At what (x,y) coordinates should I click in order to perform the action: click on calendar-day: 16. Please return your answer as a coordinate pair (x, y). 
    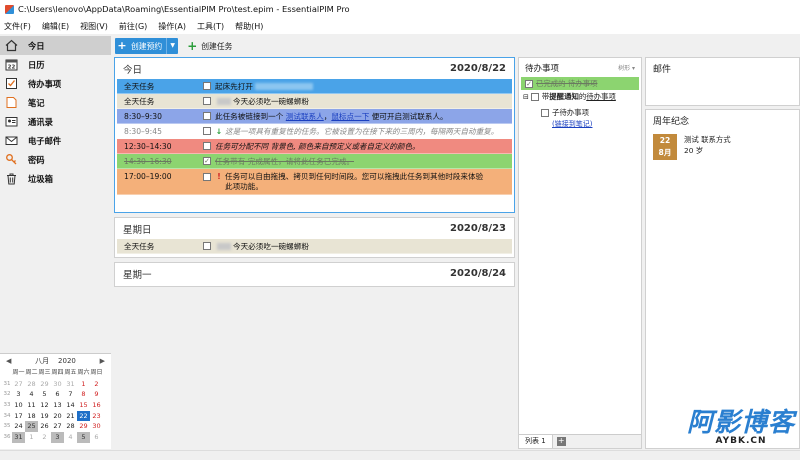
    Looking at the image, I should click on (96, 405).